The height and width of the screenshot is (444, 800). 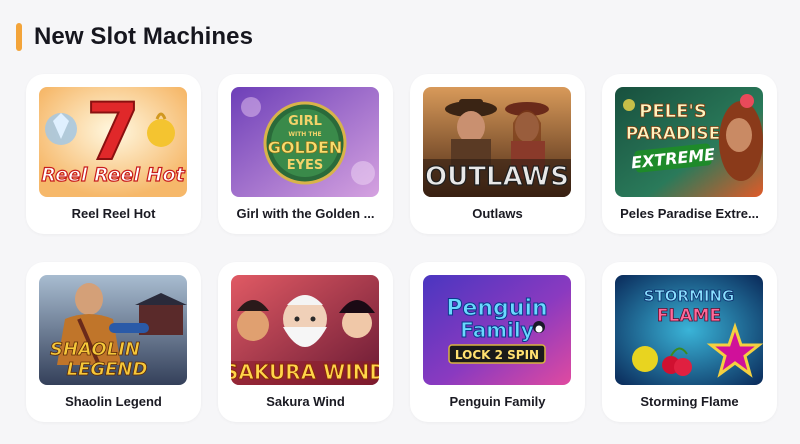 I want to click on art-line2: LEGEND, so click(x=107, y=369).